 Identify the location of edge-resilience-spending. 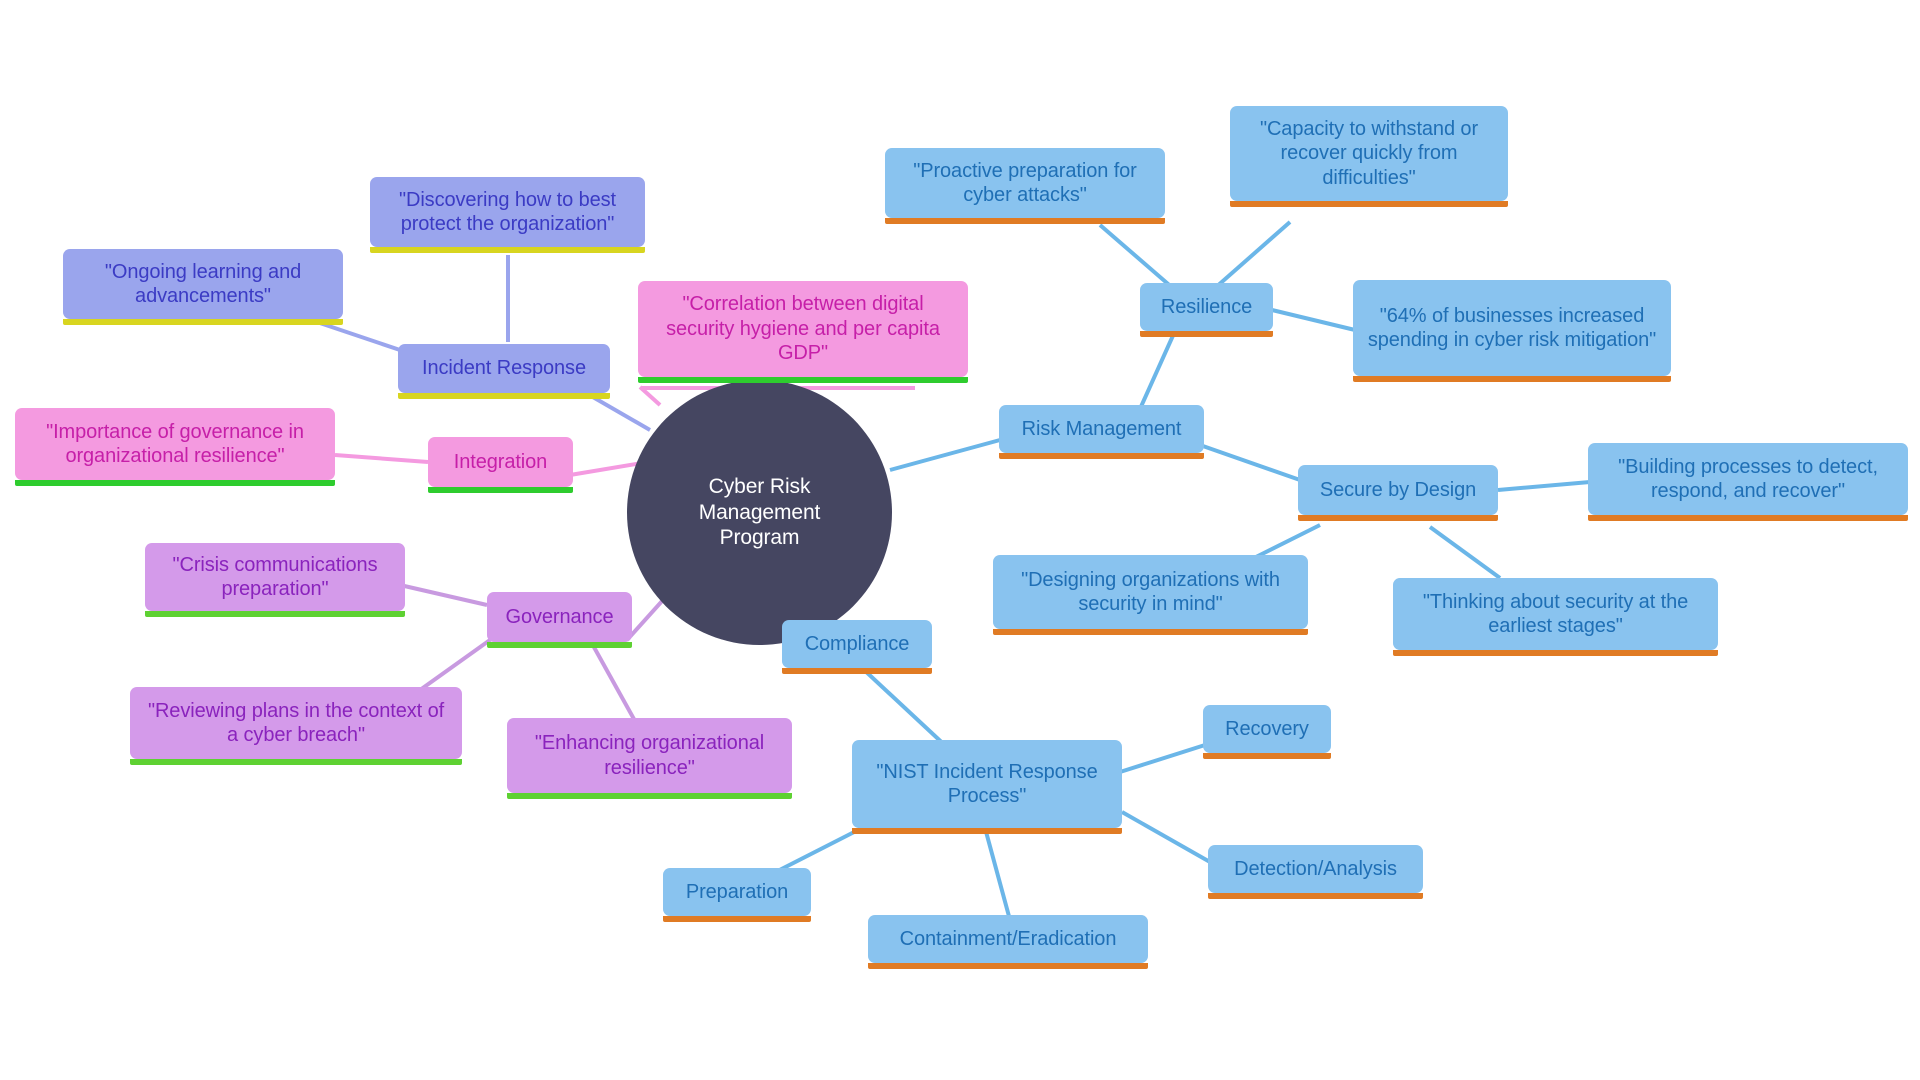
(1313, 320).